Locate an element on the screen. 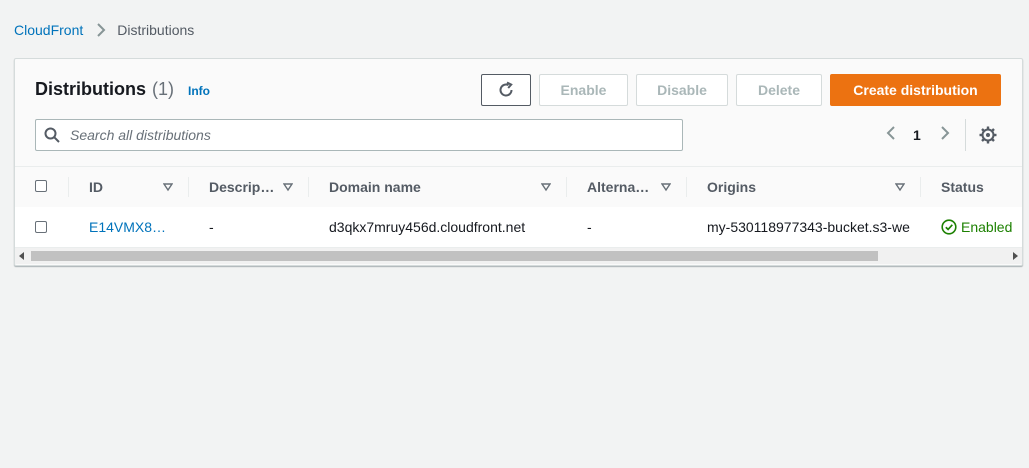 Image resolution: width=1029 pixels, height=468 pixels. column-header-id: ID is located at coordinates (139, 187).